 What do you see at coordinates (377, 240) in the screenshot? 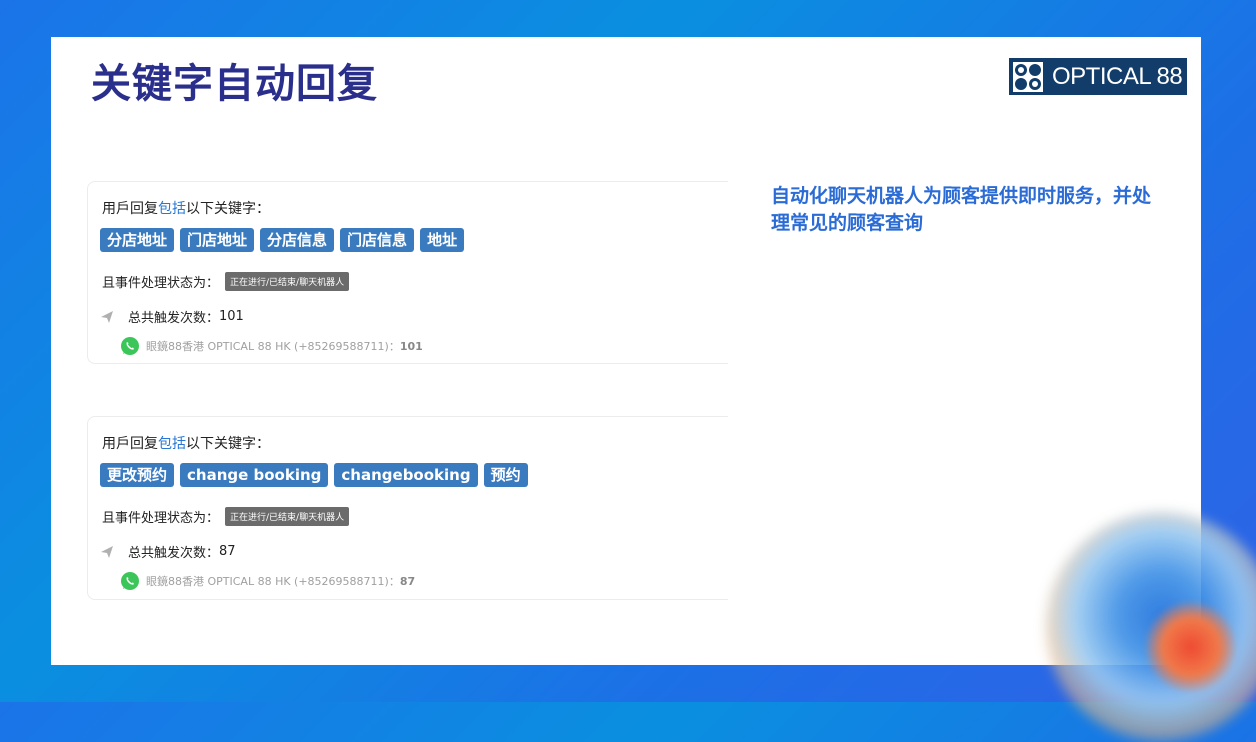
I see `keyword-tag: 门店信息` at bounding box center [377, 240].